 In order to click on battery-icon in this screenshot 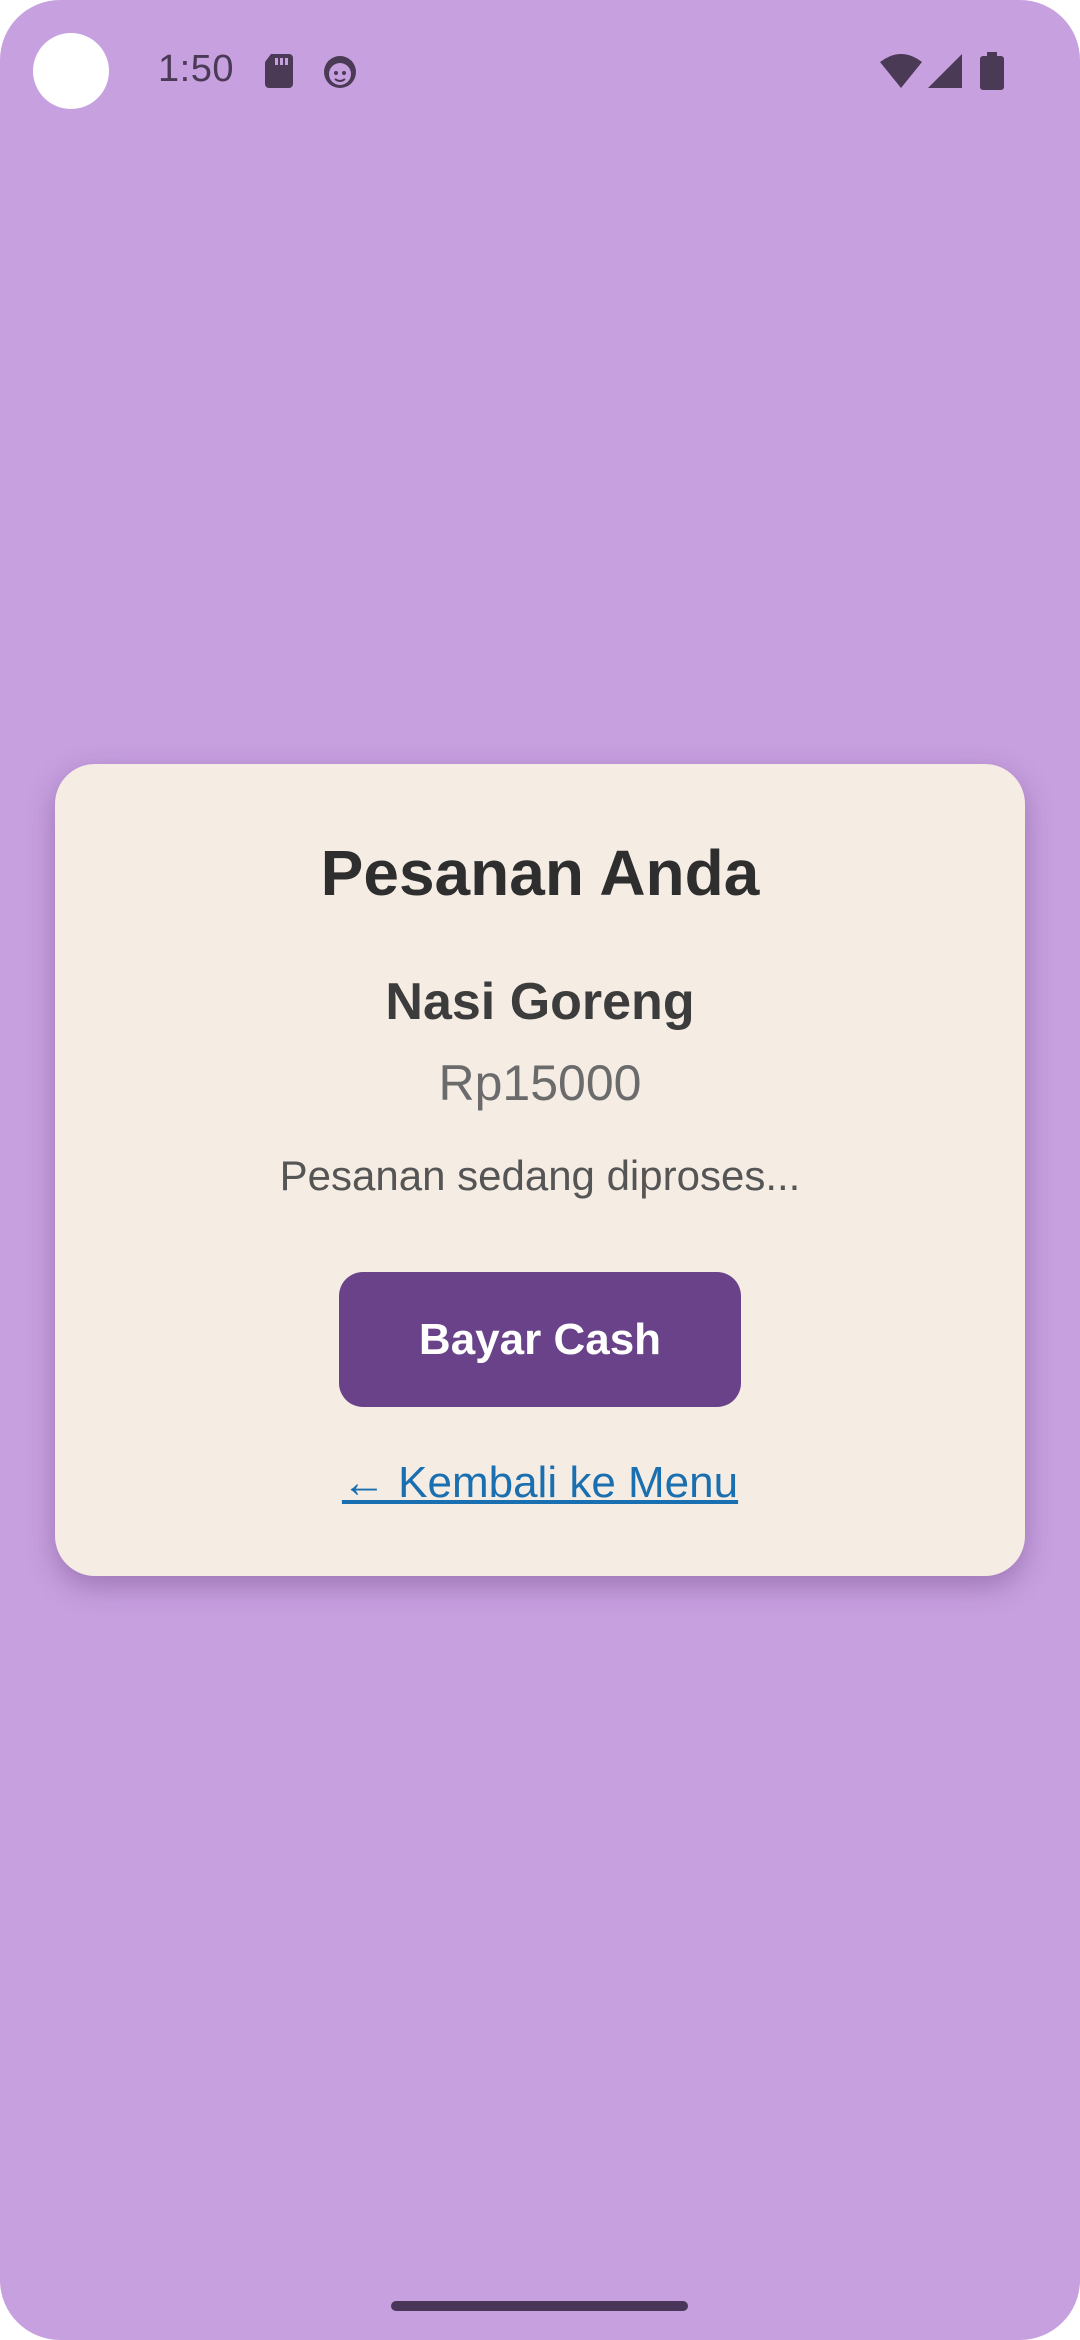, I will do `click(992, 71)`.